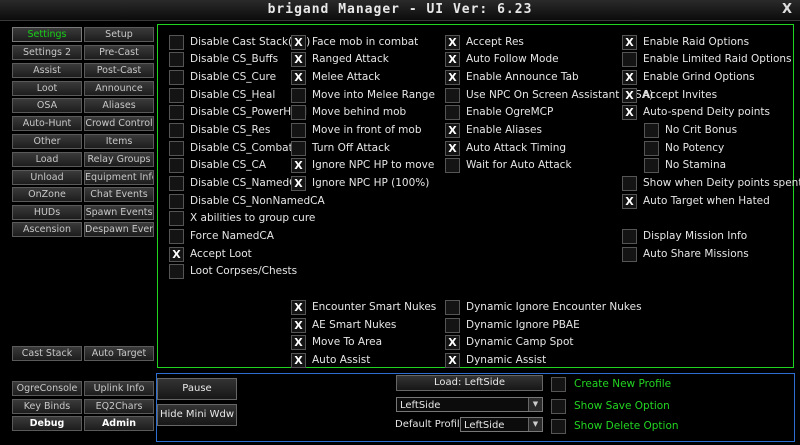  I want to click on nav-onzone: OnZone, so click(47, 194).